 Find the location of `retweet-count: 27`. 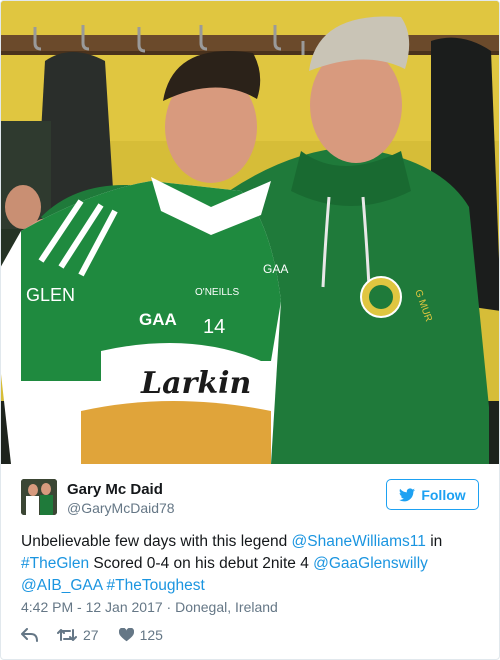

retweet-count: 27 is located at coordinates (91, 635).